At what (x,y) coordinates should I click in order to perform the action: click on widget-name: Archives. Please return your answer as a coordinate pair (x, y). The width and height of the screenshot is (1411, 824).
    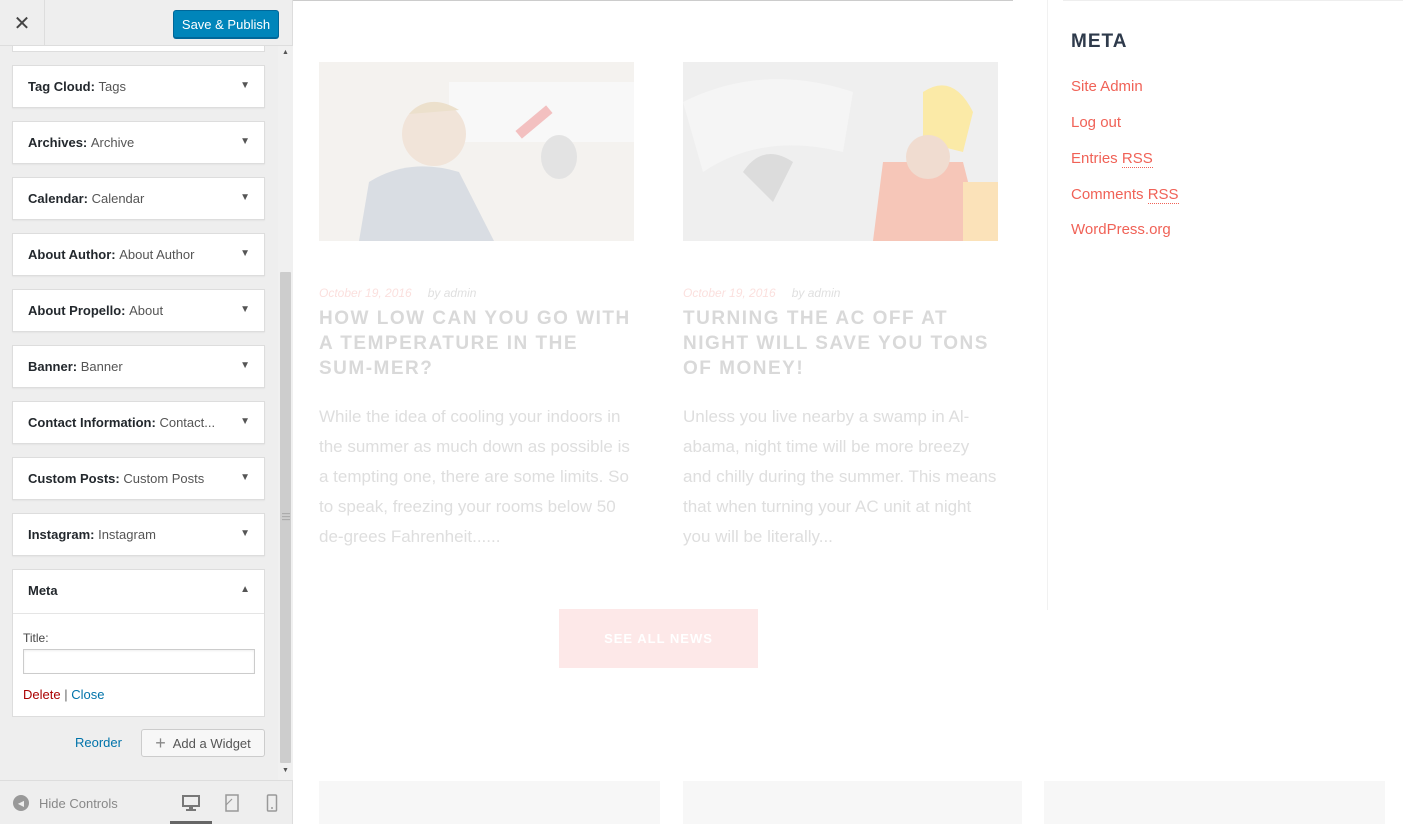
    Looking at the image, I should click on (55, 142).